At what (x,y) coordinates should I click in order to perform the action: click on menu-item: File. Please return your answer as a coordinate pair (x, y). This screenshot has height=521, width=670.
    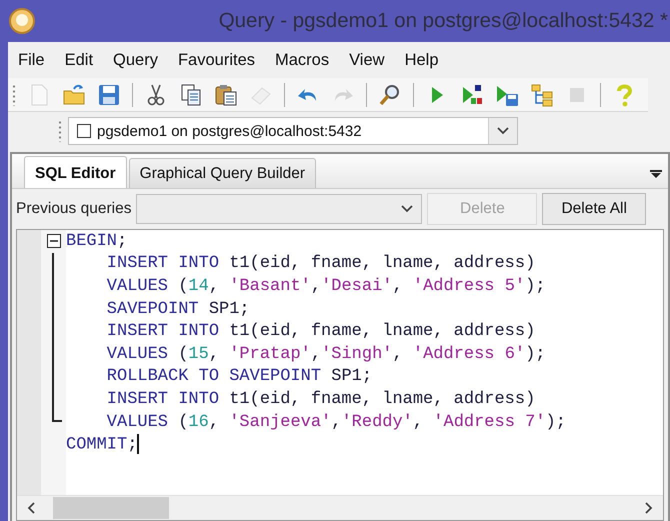
    Looking at the image, I should click on (34, 60).